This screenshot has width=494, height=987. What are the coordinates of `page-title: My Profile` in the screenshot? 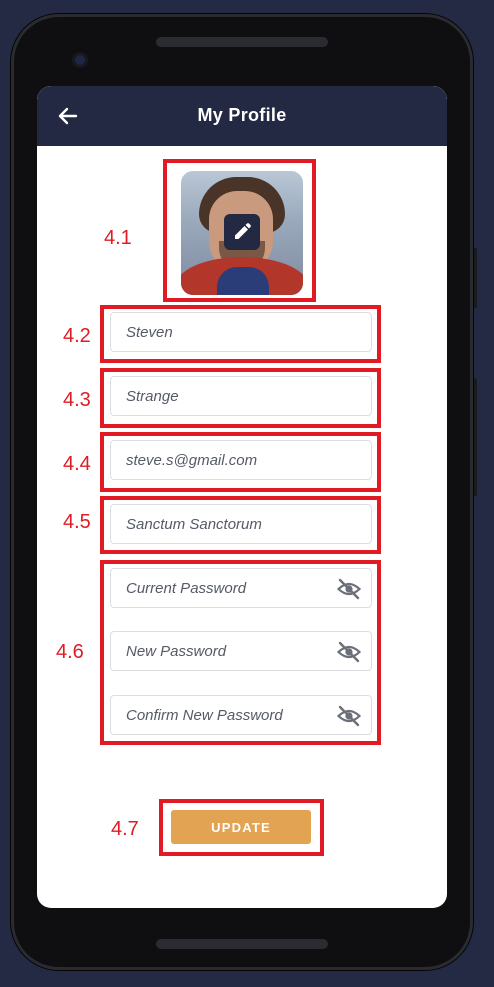 It's located at (242, 115).